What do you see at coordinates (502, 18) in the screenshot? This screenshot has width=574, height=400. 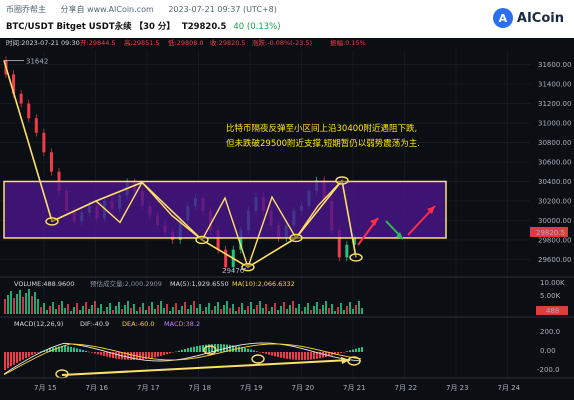 I see `logo-icon: A` at bounding box center [502, 18].